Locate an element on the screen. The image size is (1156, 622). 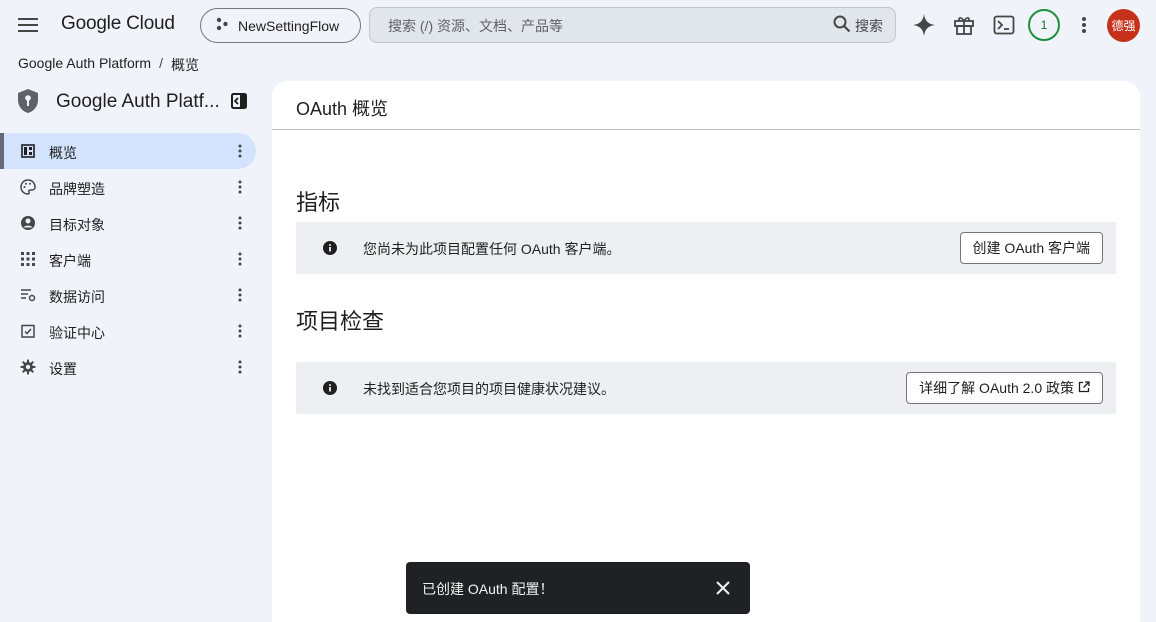
cloud-shell-icon is located at coordinates (1004, 25).